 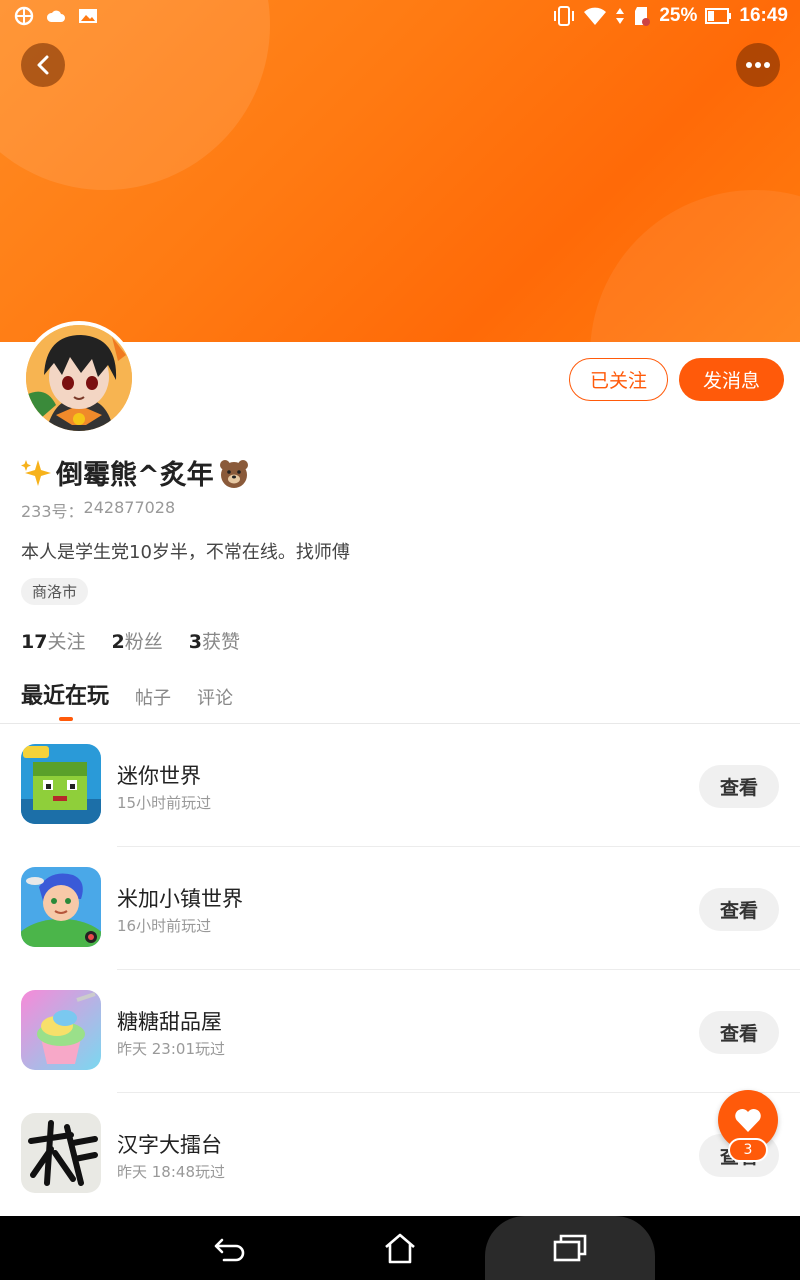 I want to click on stat-likes: 3获赞, so click(x=214, y=640).